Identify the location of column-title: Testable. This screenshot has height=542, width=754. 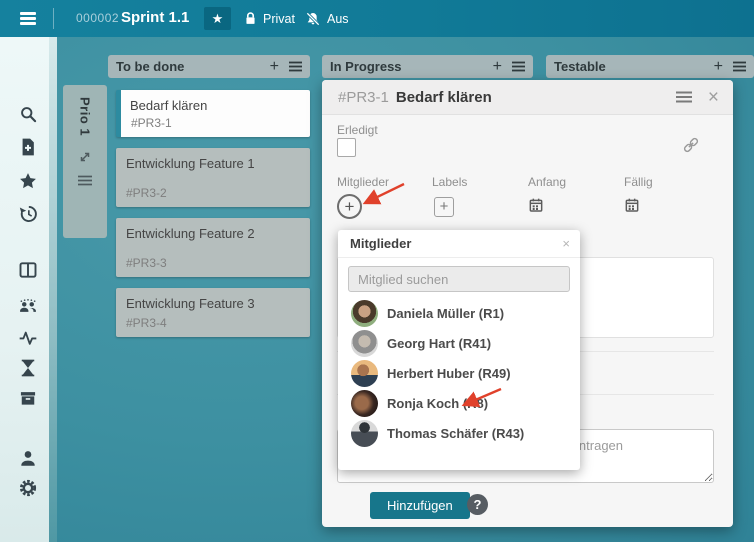
(580, 66).